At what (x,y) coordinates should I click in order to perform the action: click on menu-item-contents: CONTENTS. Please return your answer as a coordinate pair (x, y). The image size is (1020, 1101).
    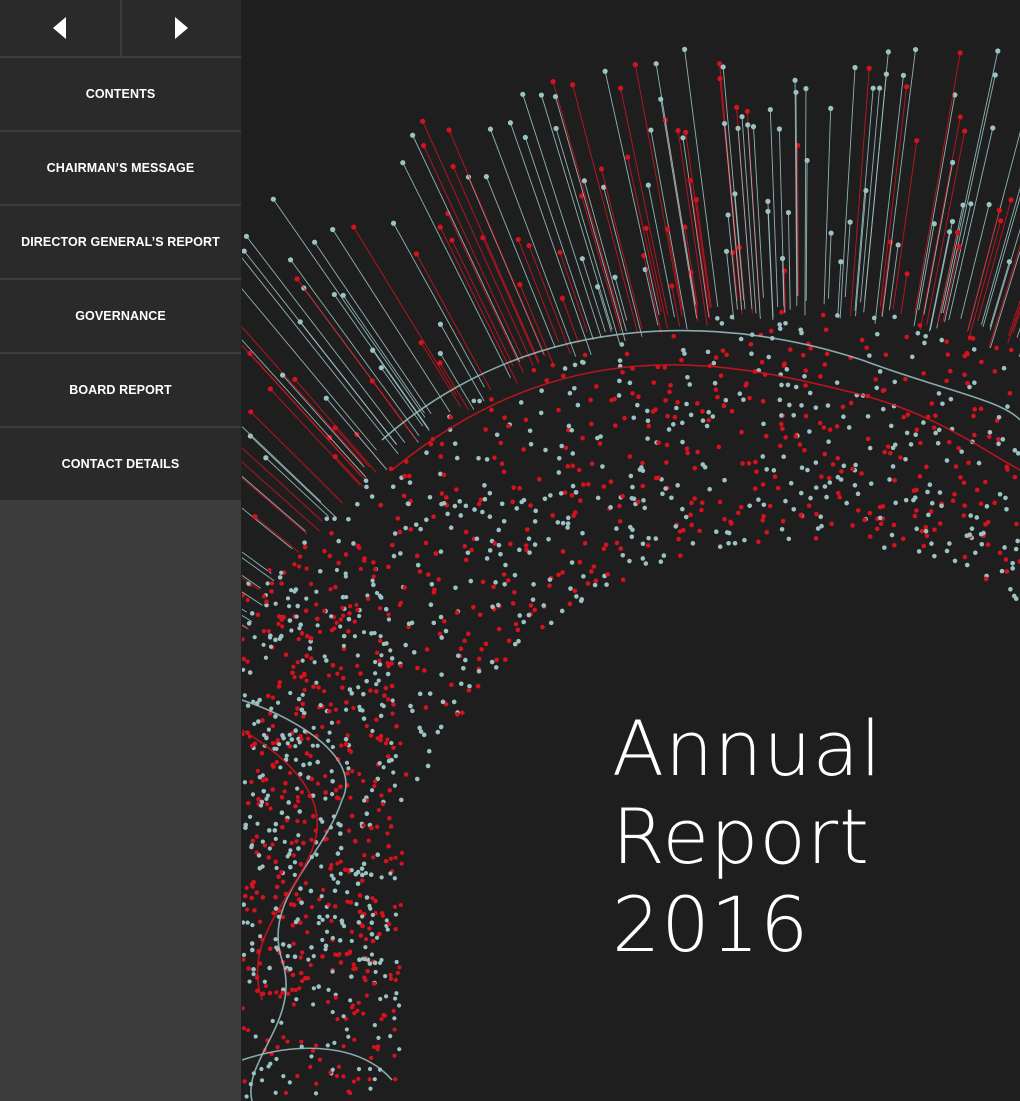
    Looking at the image, I should click on (120, 94).